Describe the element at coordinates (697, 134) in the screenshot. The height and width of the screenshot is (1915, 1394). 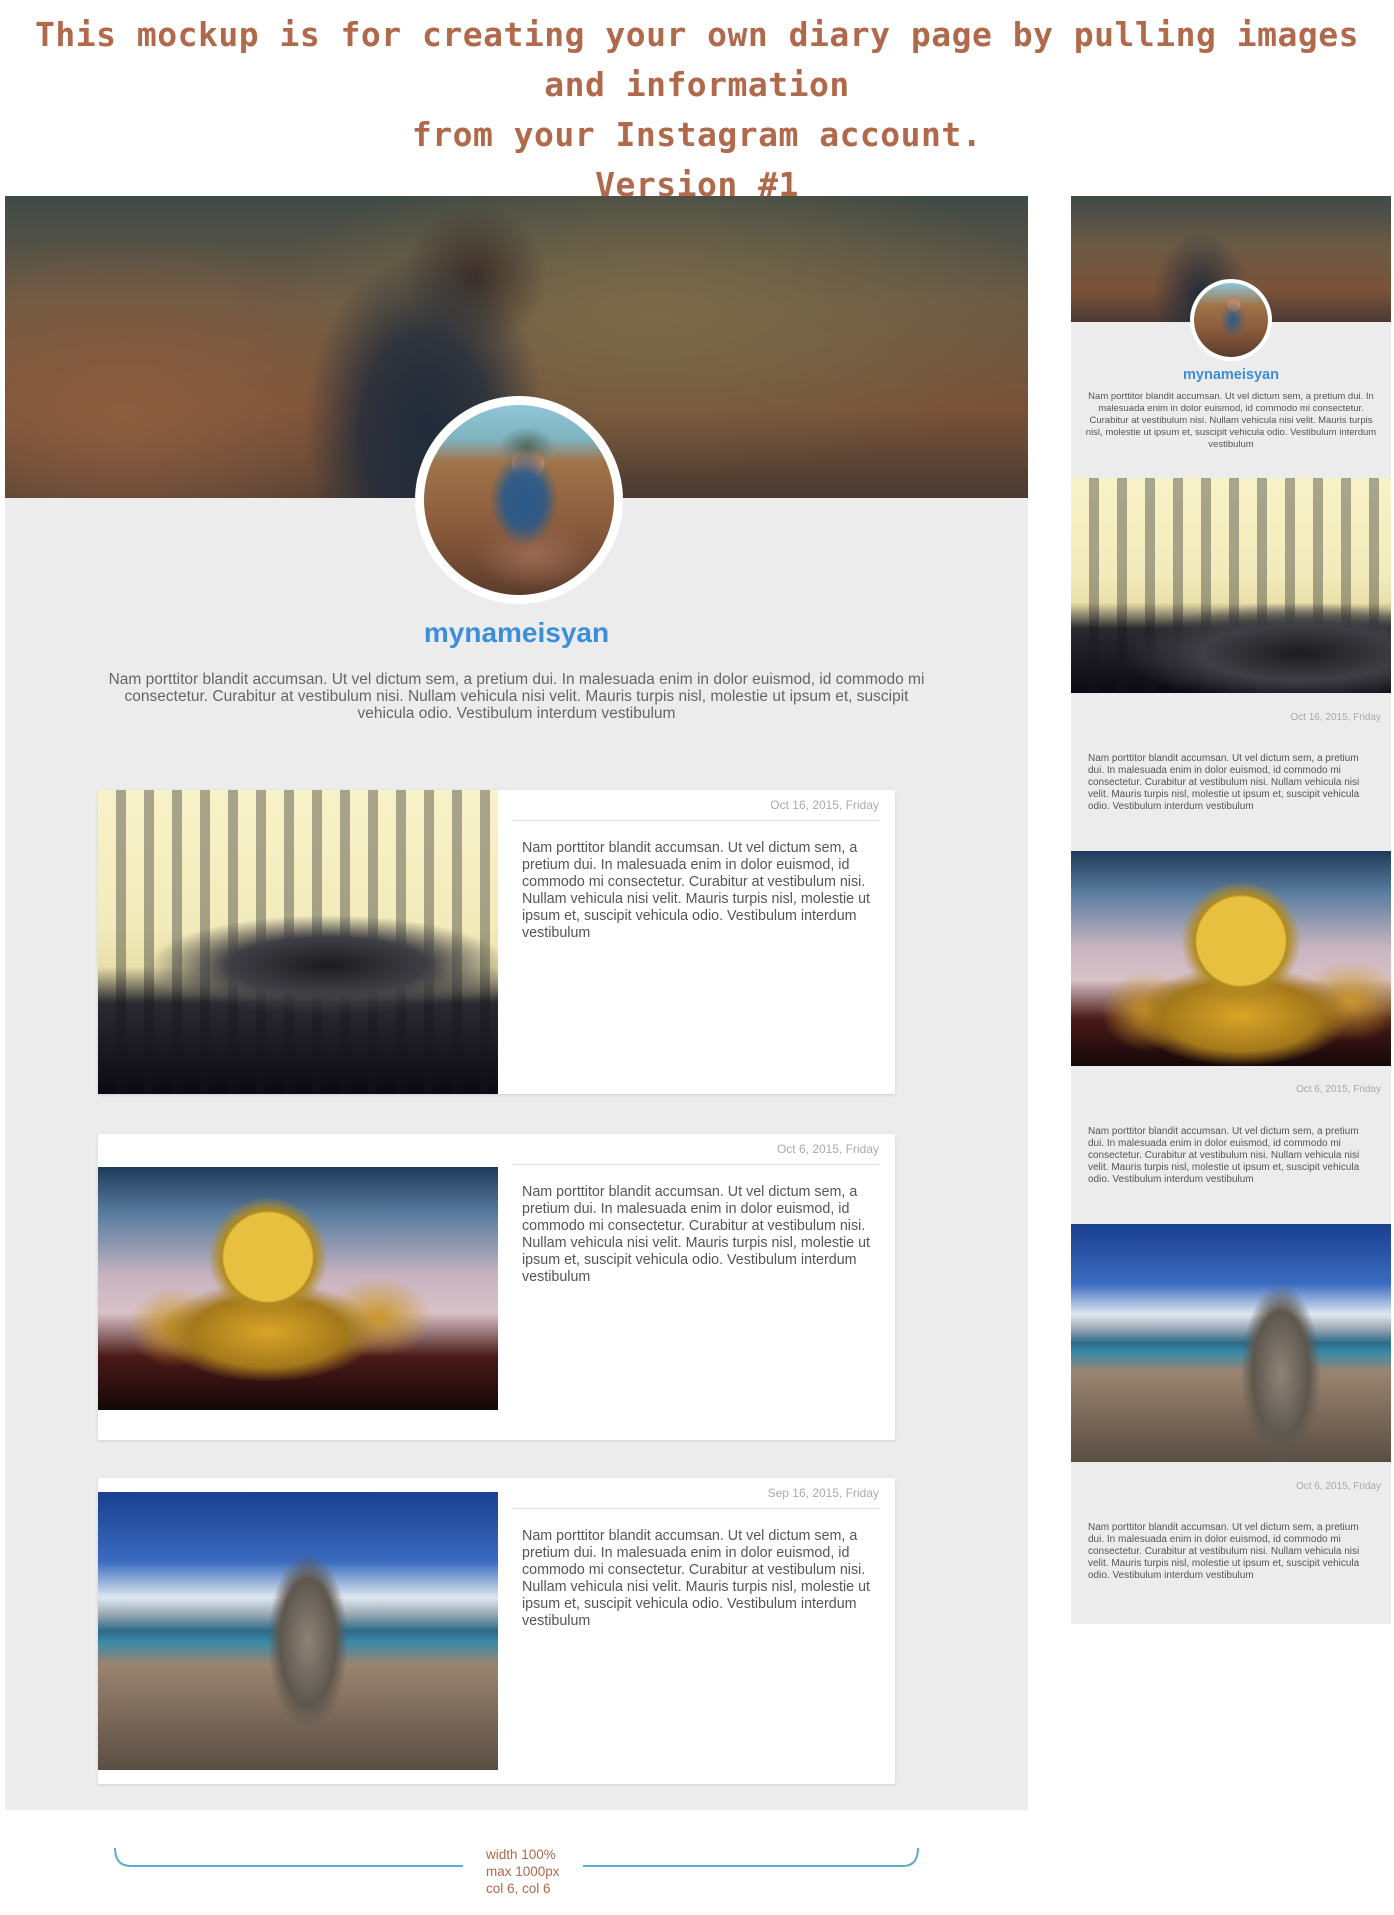
I see `heading-line-2: from your Instagram account.` at that location.